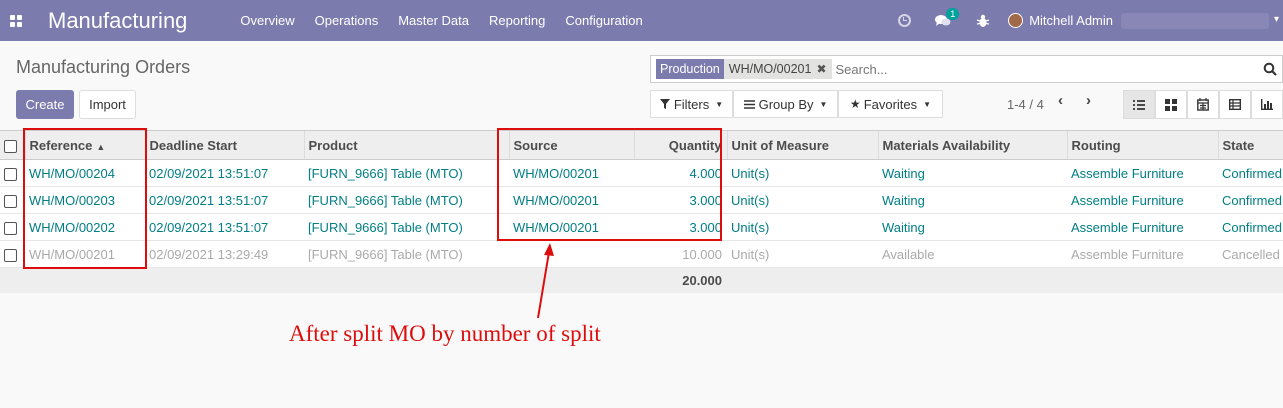 Image resolution: width=1283 pixels, height=408 pixels. Describe the element at coordinates (904, 21) in the screenshot. I see `activity-clock-icon` at that location.